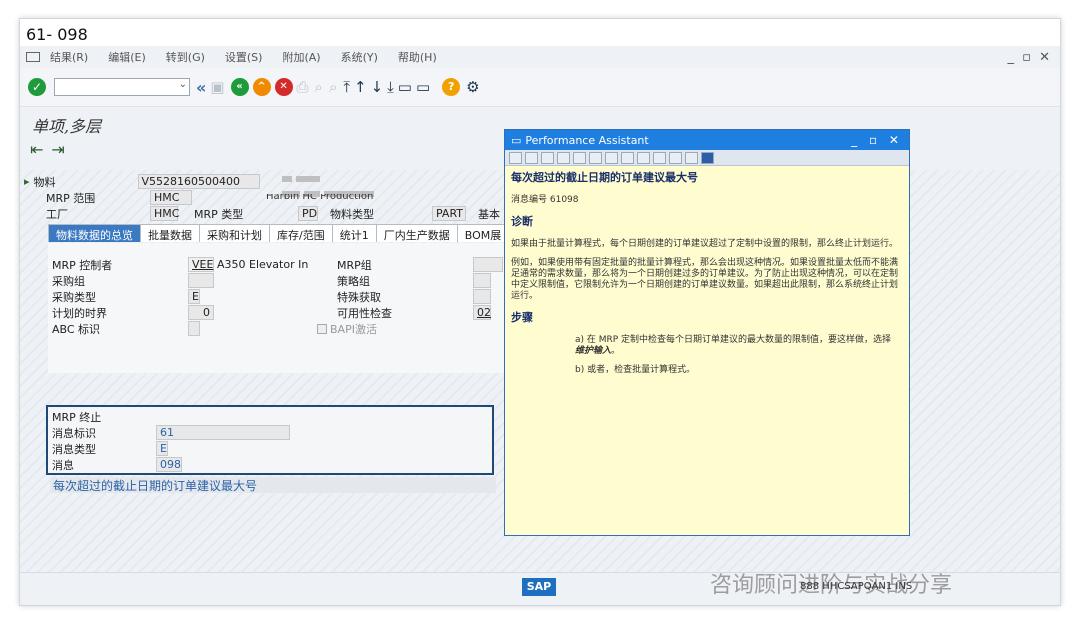 The image size is (1080, 621). I want to click on find-icon: ⌕, so click(319, 87).